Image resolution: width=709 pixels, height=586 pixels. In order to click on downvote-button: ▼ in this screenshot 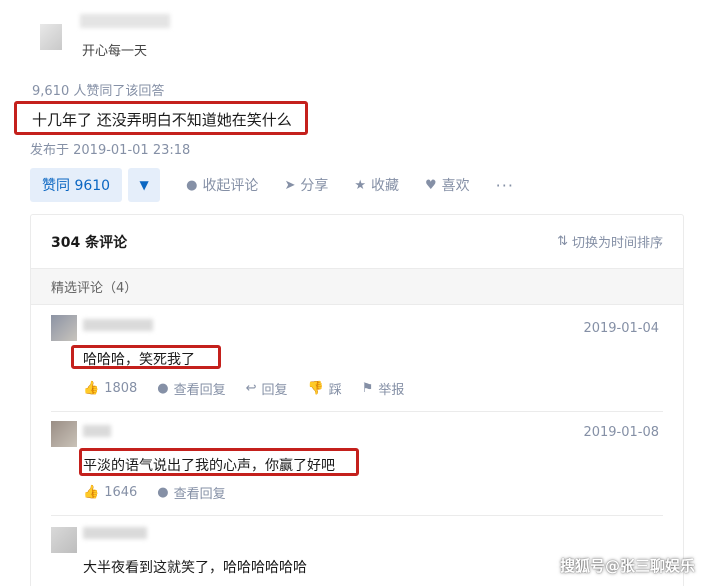, I will do `click(144, 185)`.